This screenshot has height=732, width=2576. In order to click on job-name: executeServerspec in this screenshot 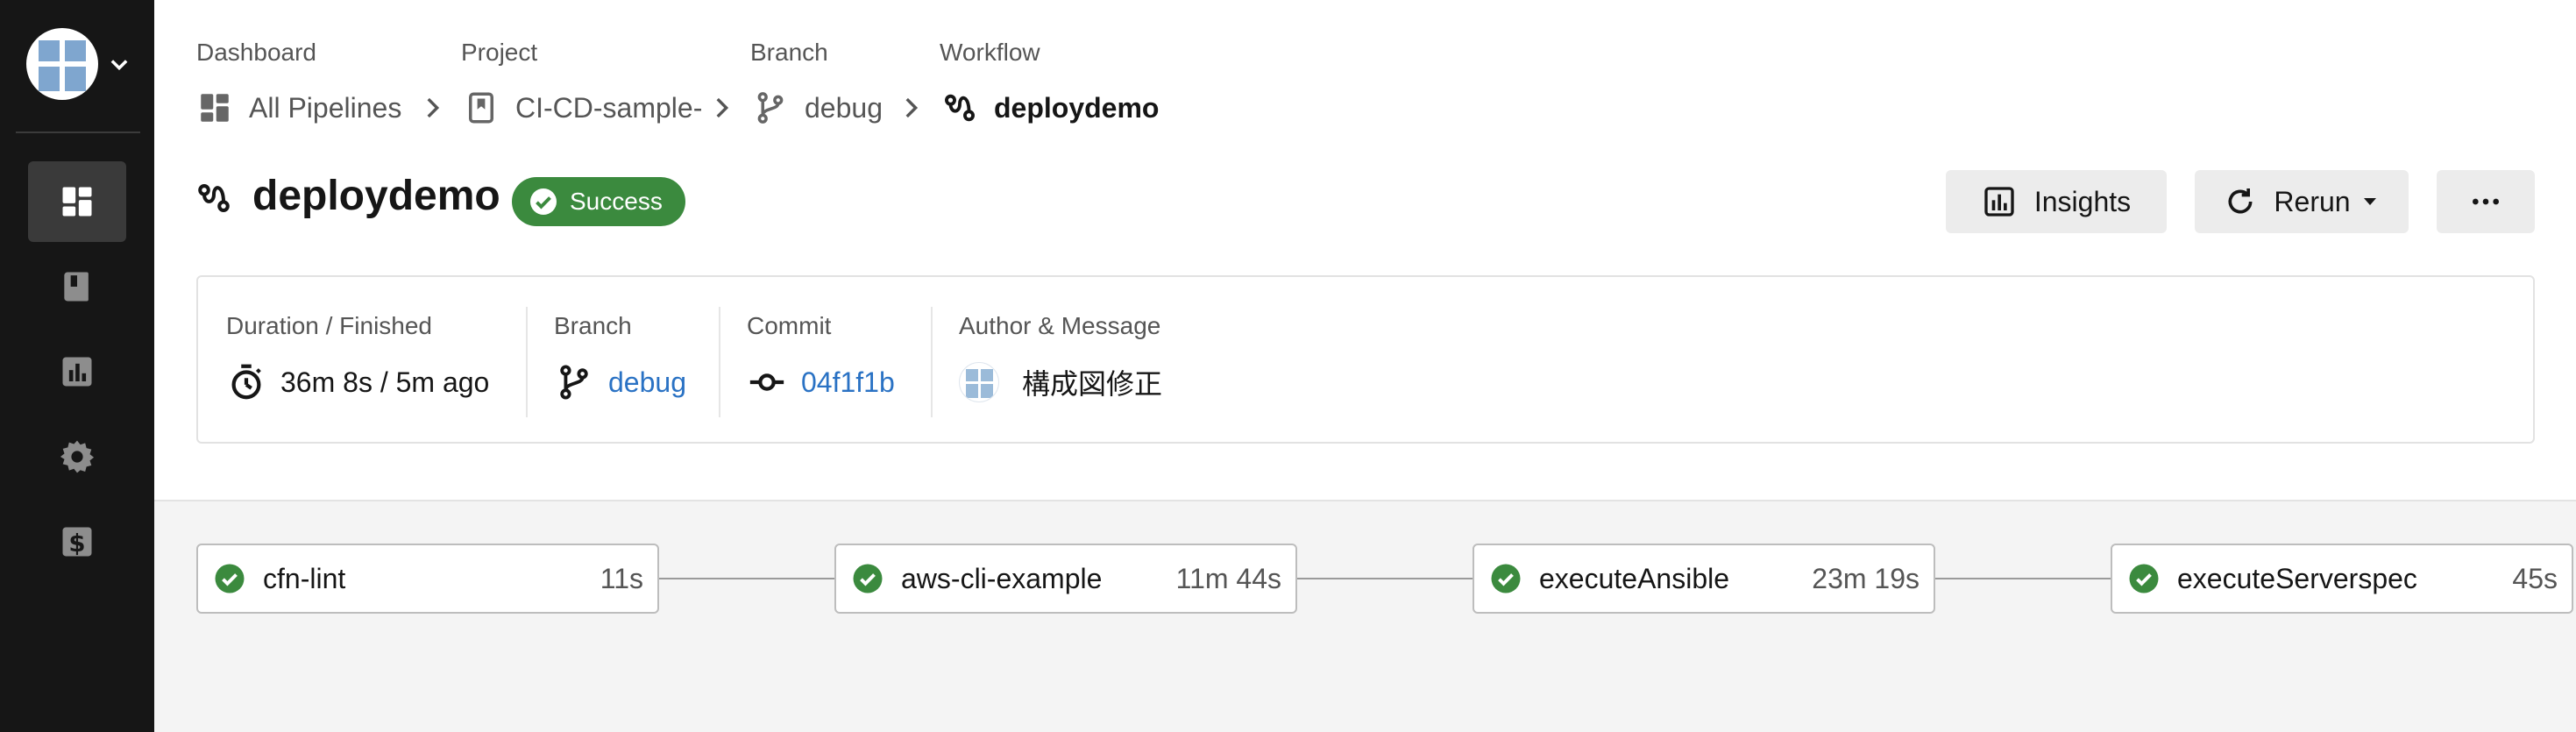, I will do `click(2297, 578)`.